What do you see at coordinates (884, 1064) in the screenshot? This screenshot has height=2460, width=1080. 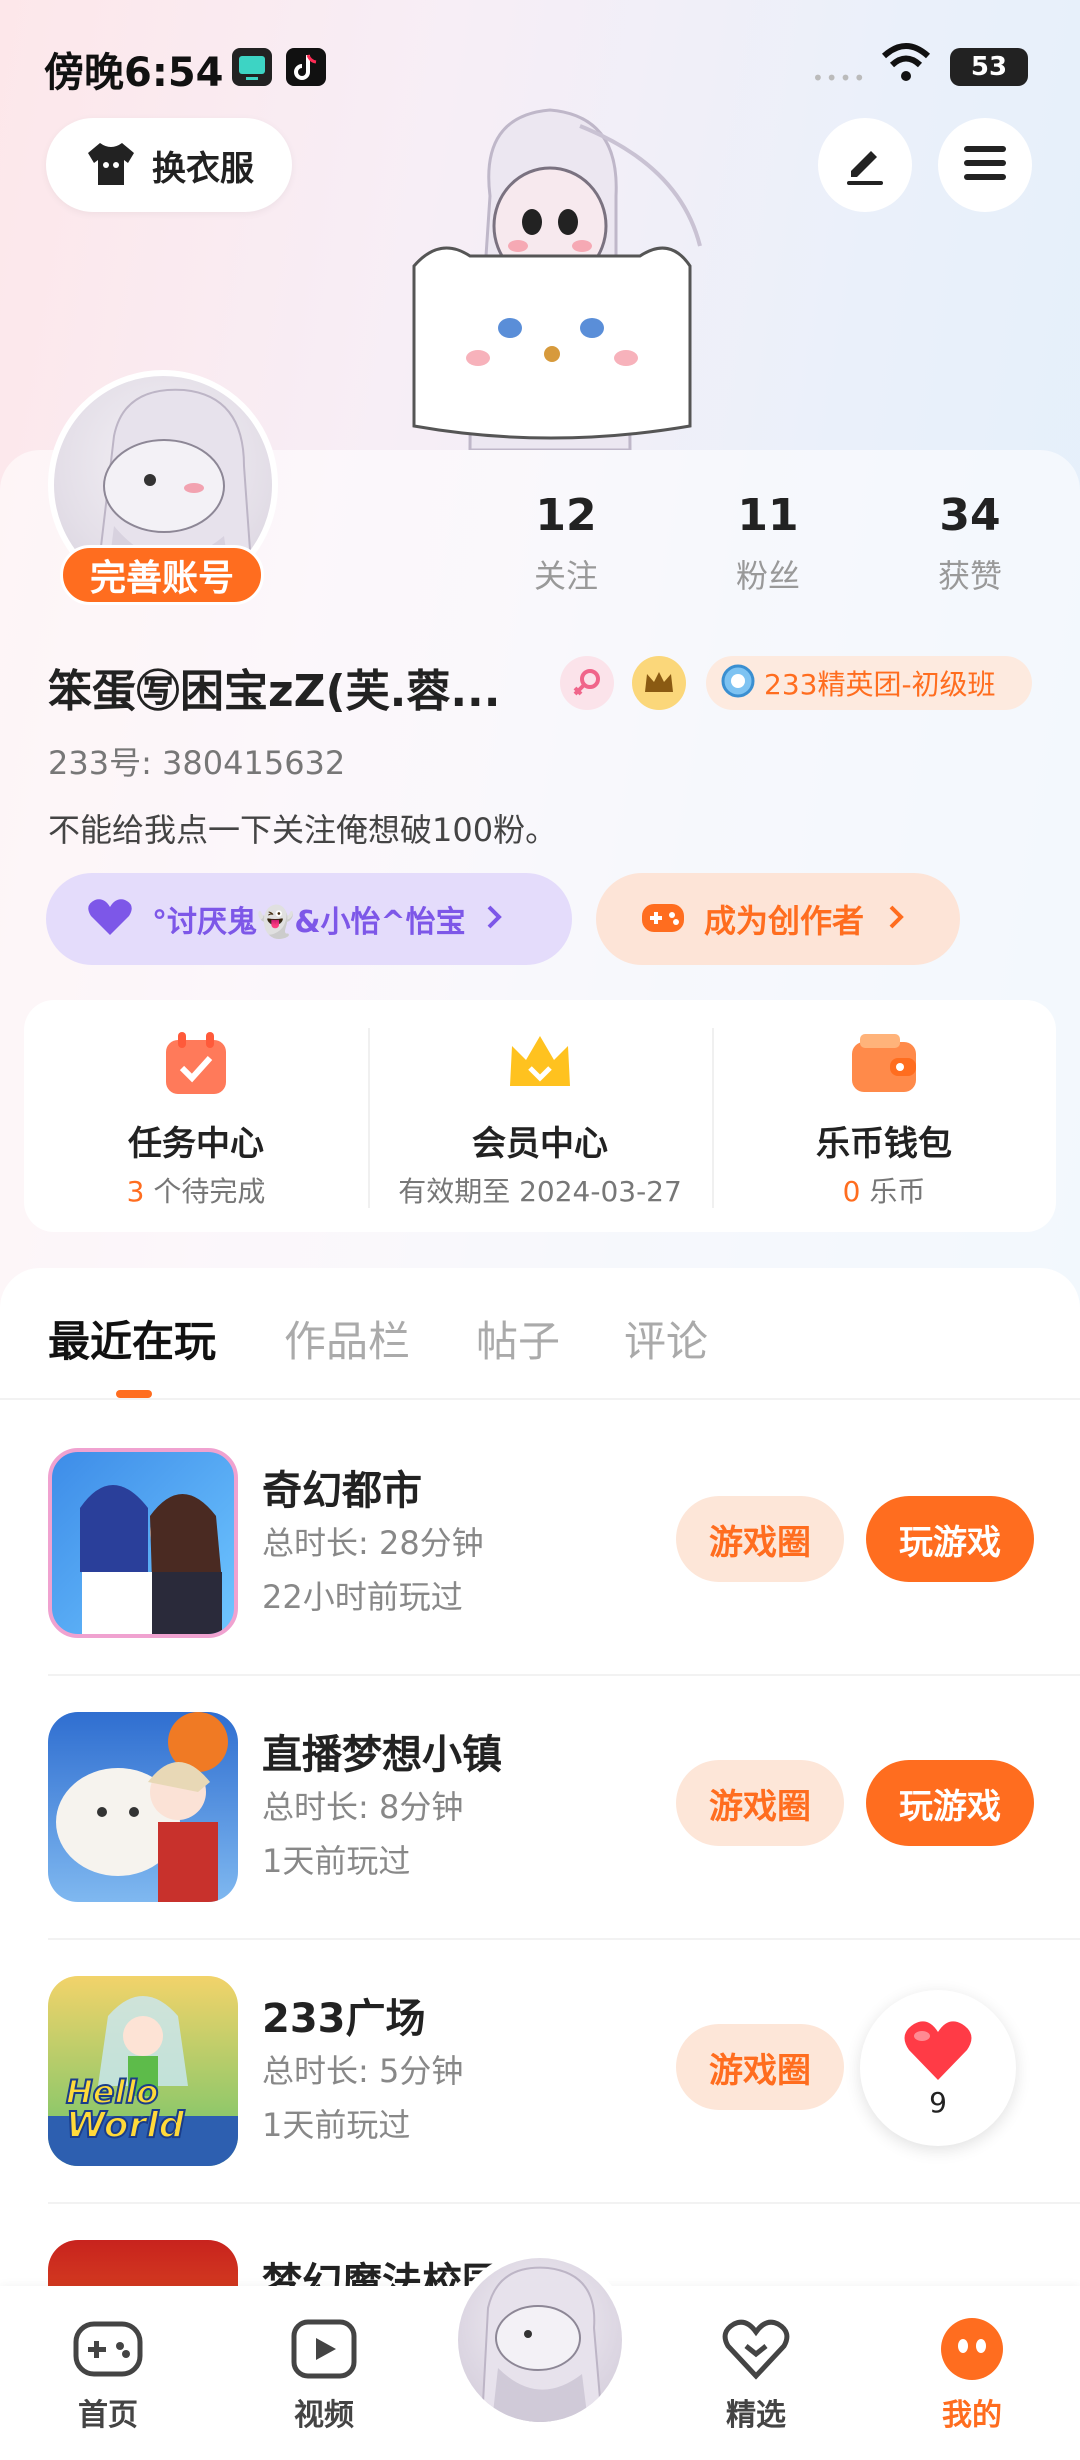 I see `wallet-icon` at bounding box center [884, 1064].